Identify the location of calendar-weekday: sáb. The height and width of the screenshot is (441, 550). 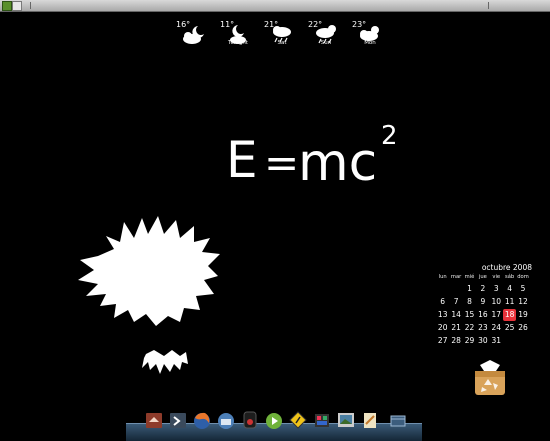
(510, 277).